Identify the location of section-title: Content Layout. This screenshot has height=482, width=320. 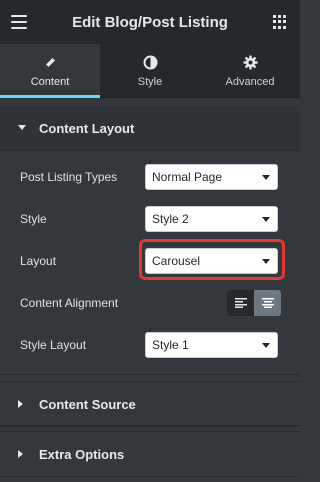
(87, 128).